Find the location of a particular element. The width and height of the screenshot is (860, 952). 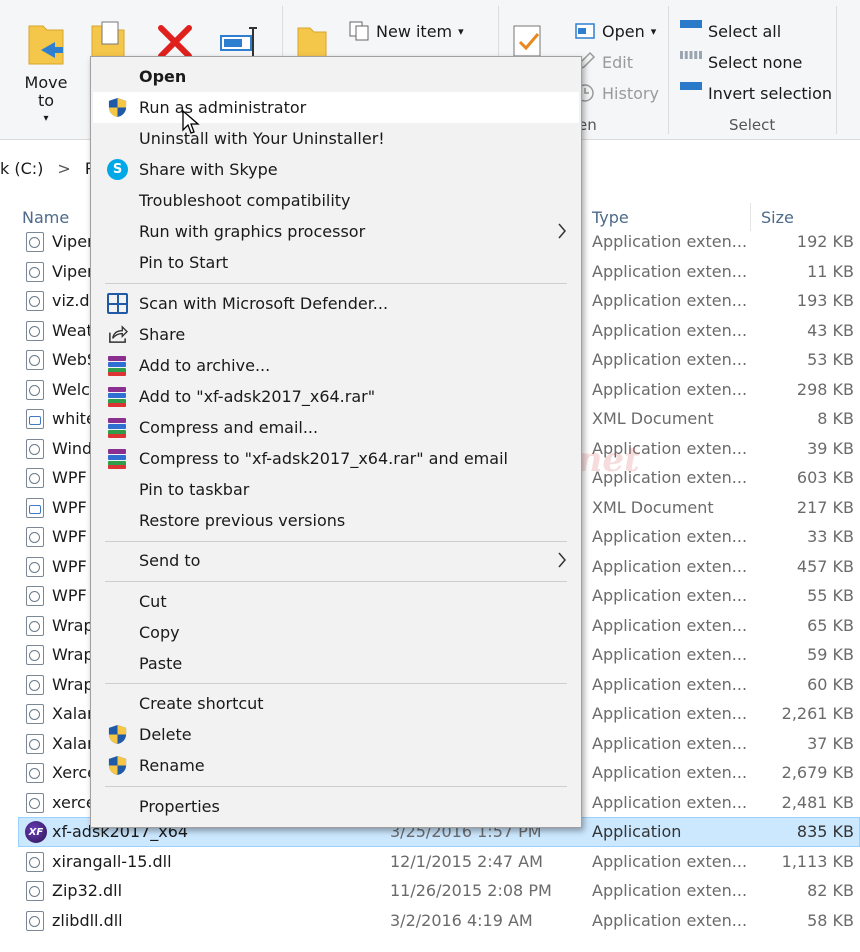

menu-delete-label: Delete is located at coordinates (165, 734).